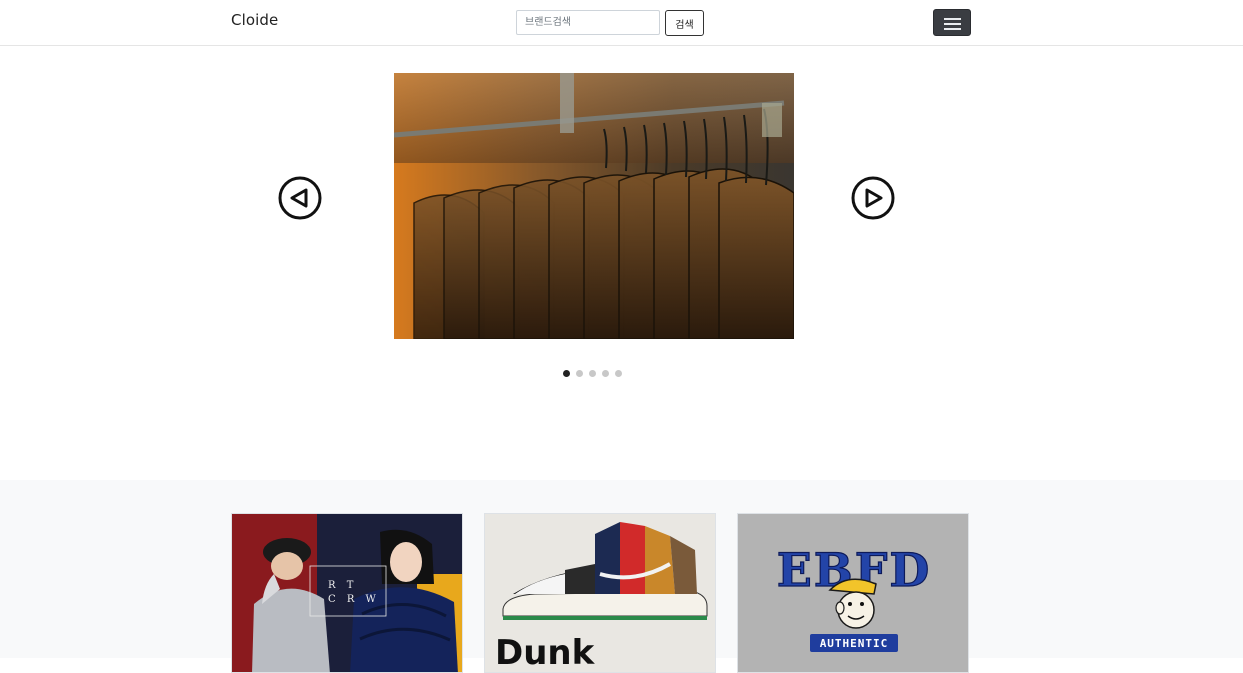  I want to click on carousel-slide-image, so click(594, 206).